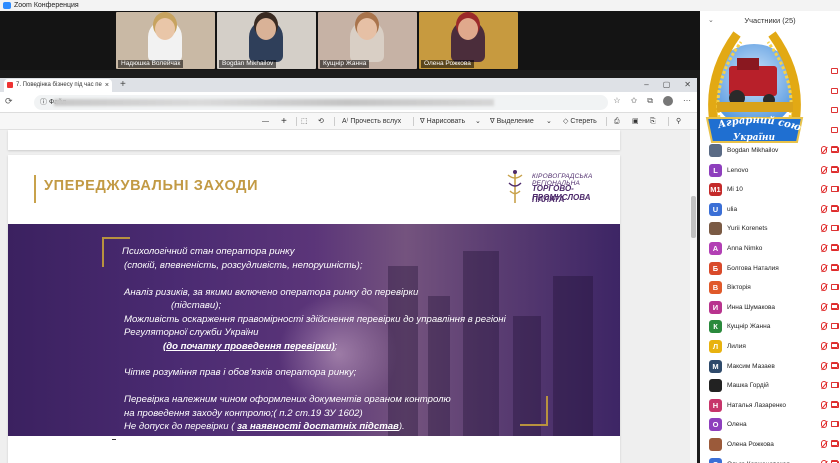  I want to click on video-tile: Надюшка Волейчак, so click(165, 40).